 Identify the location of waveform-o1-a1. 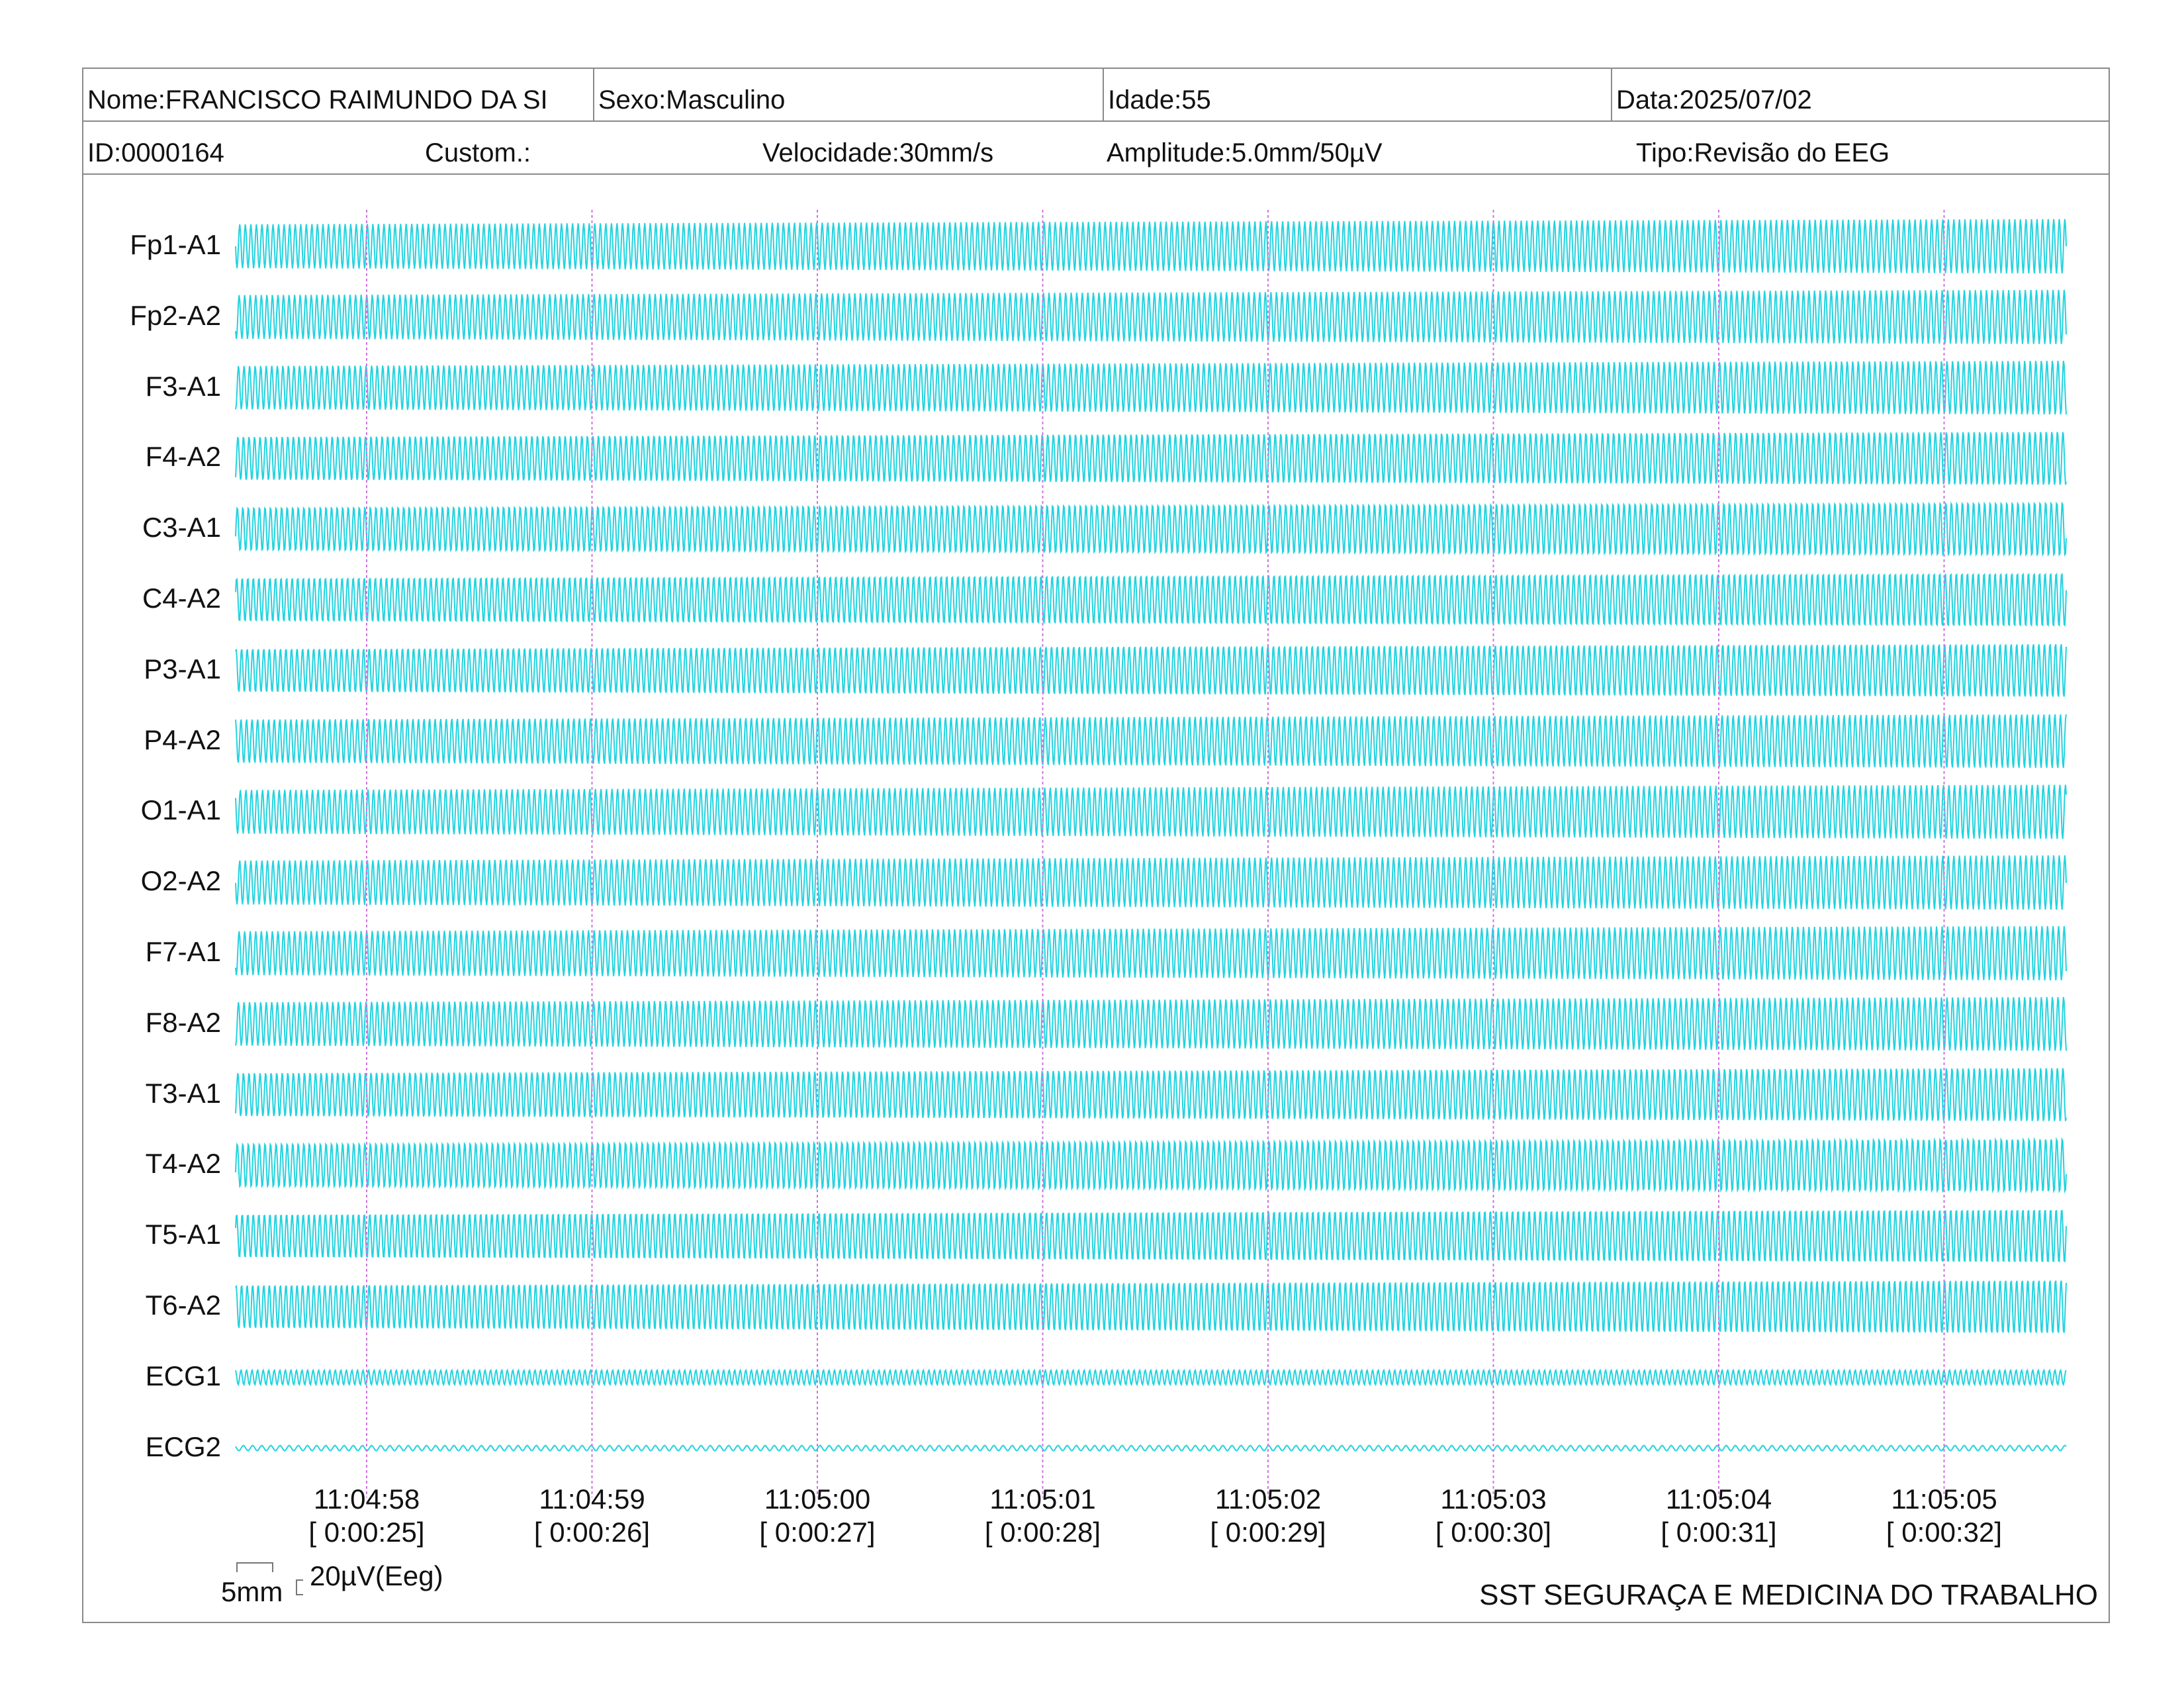
(1151, 811).